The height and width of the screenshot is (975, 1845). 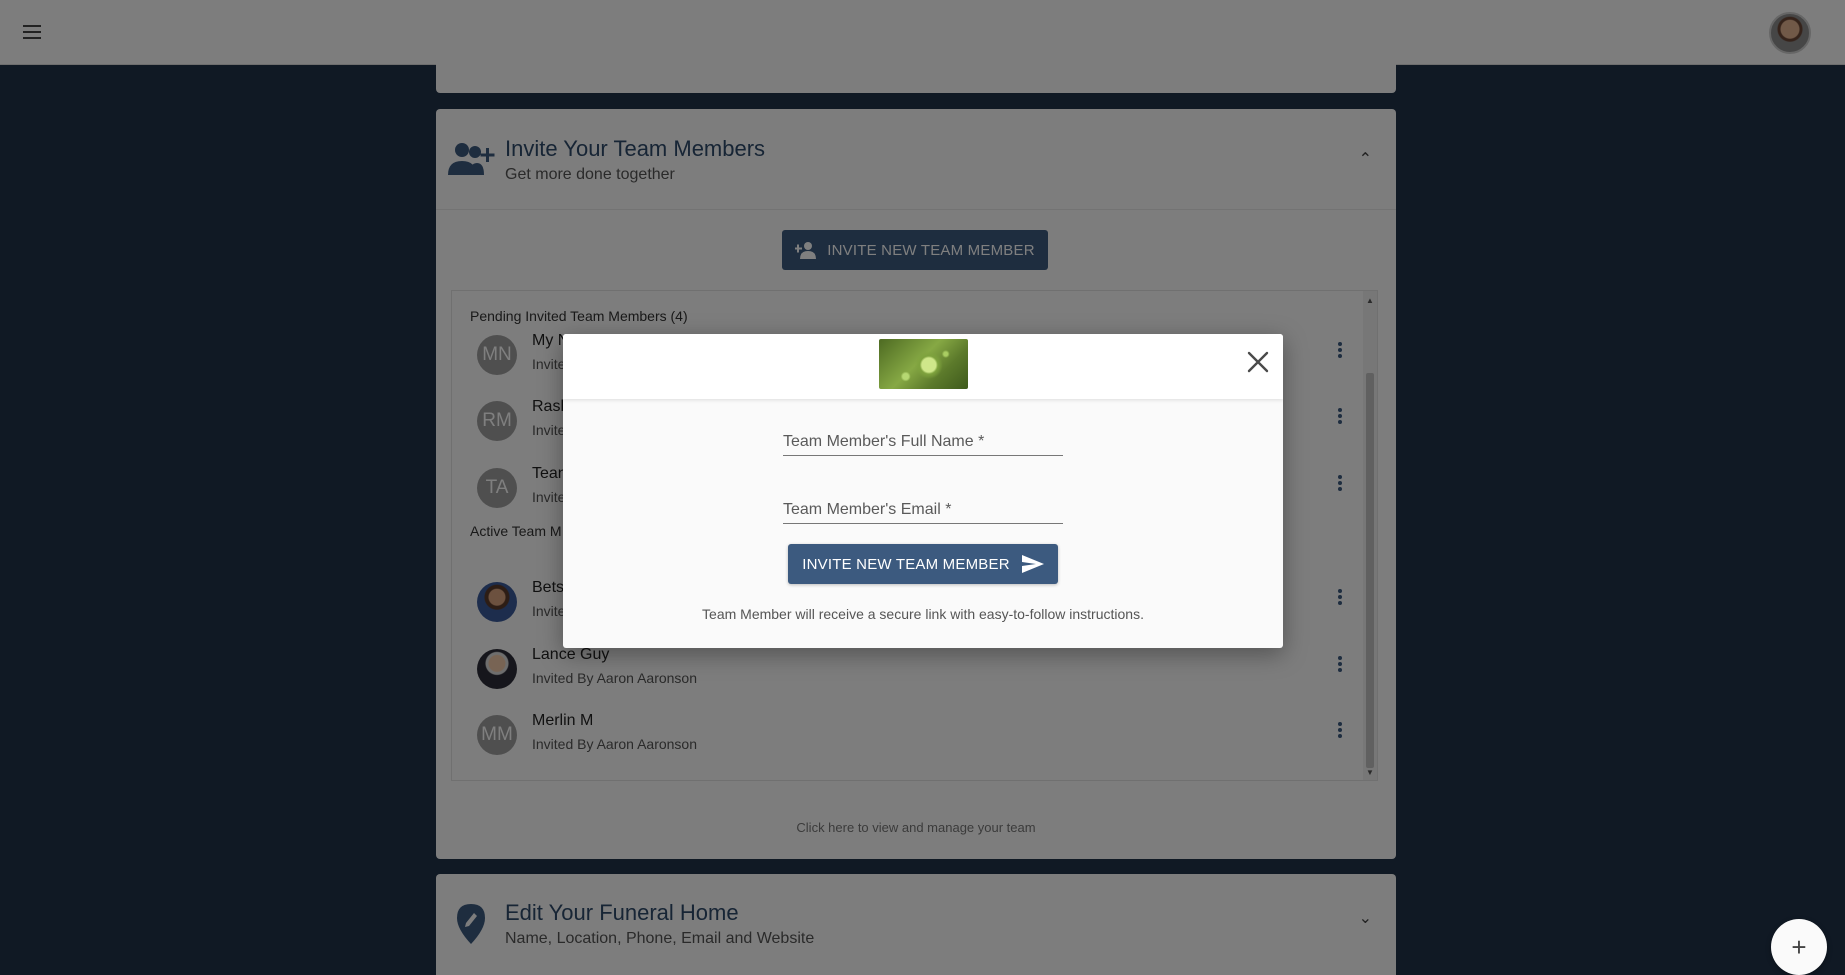 I want to click on full-name-input, so click(x=923, y=437).